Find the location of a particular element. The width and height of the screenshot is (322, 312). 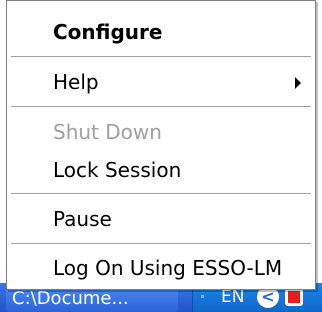

tray-app-icon is located at coordinates (294, 297).